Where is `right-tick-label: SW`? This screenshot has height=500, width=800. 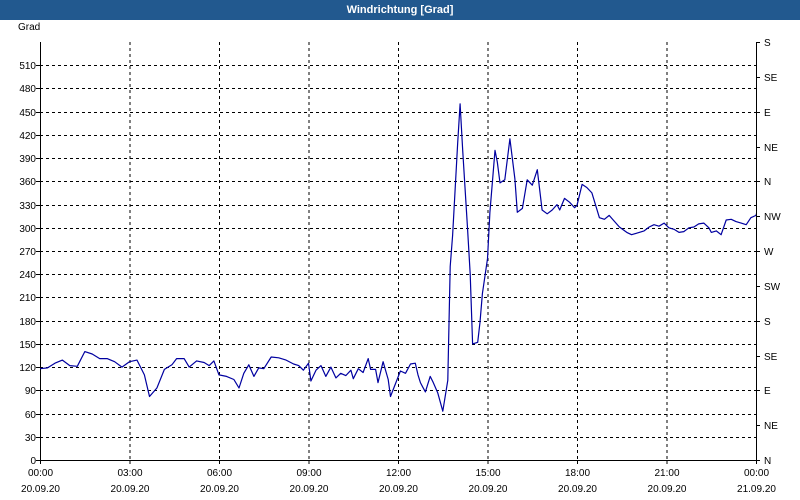
right-tick-label: SW is located at coordinates (772, 287).